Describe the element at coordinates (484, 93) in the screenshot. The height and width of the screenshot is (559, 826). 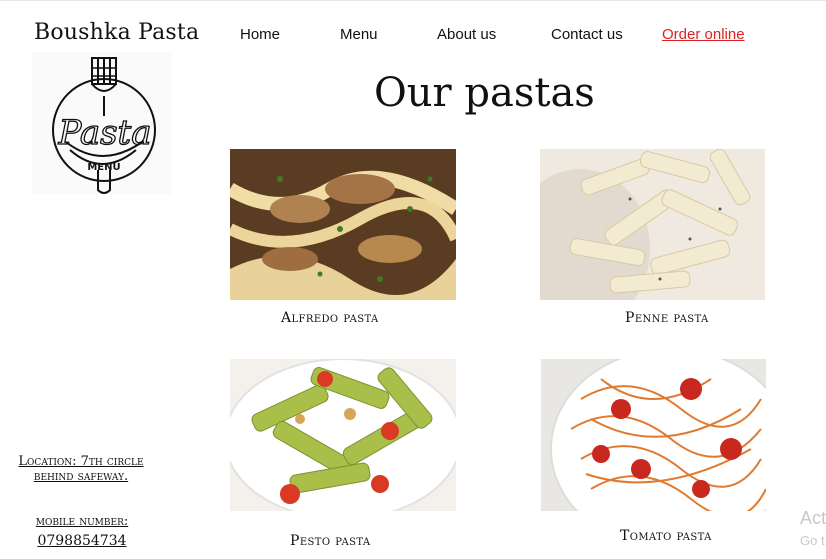
I see `page-title: Our pastas` at that location.